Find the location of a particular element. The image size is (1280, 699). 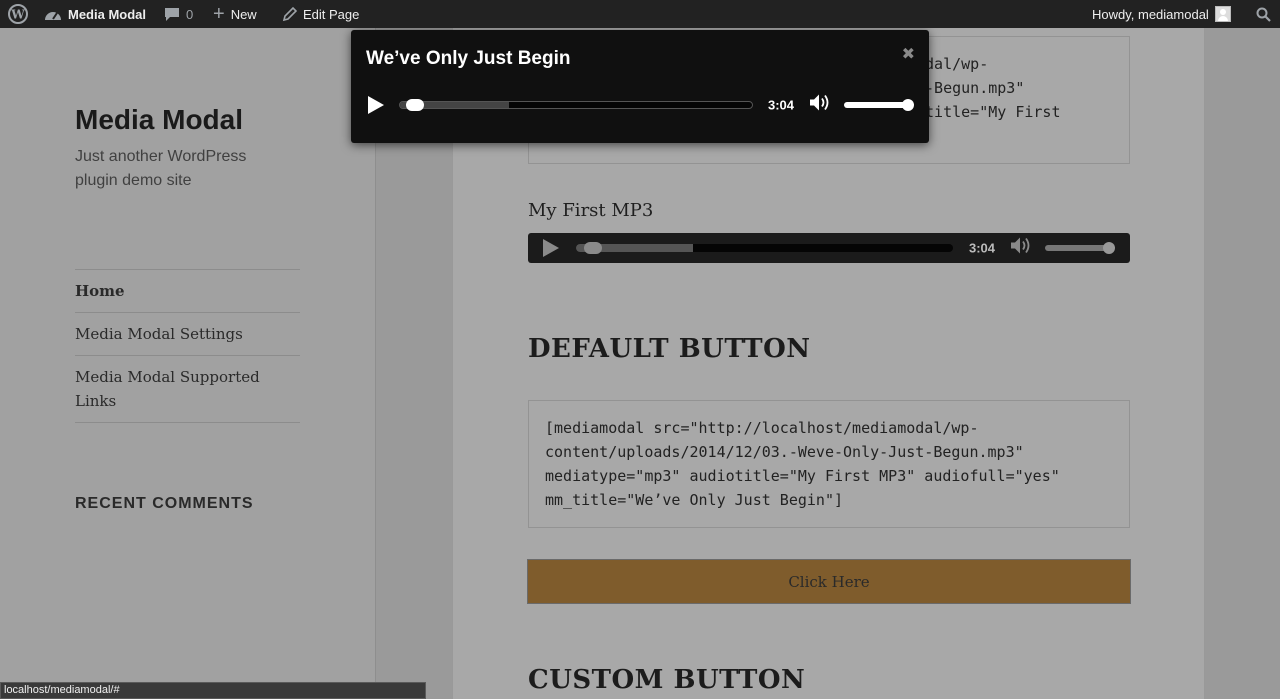

site-name-link: Media Modal is located at coordinates (95, 14).